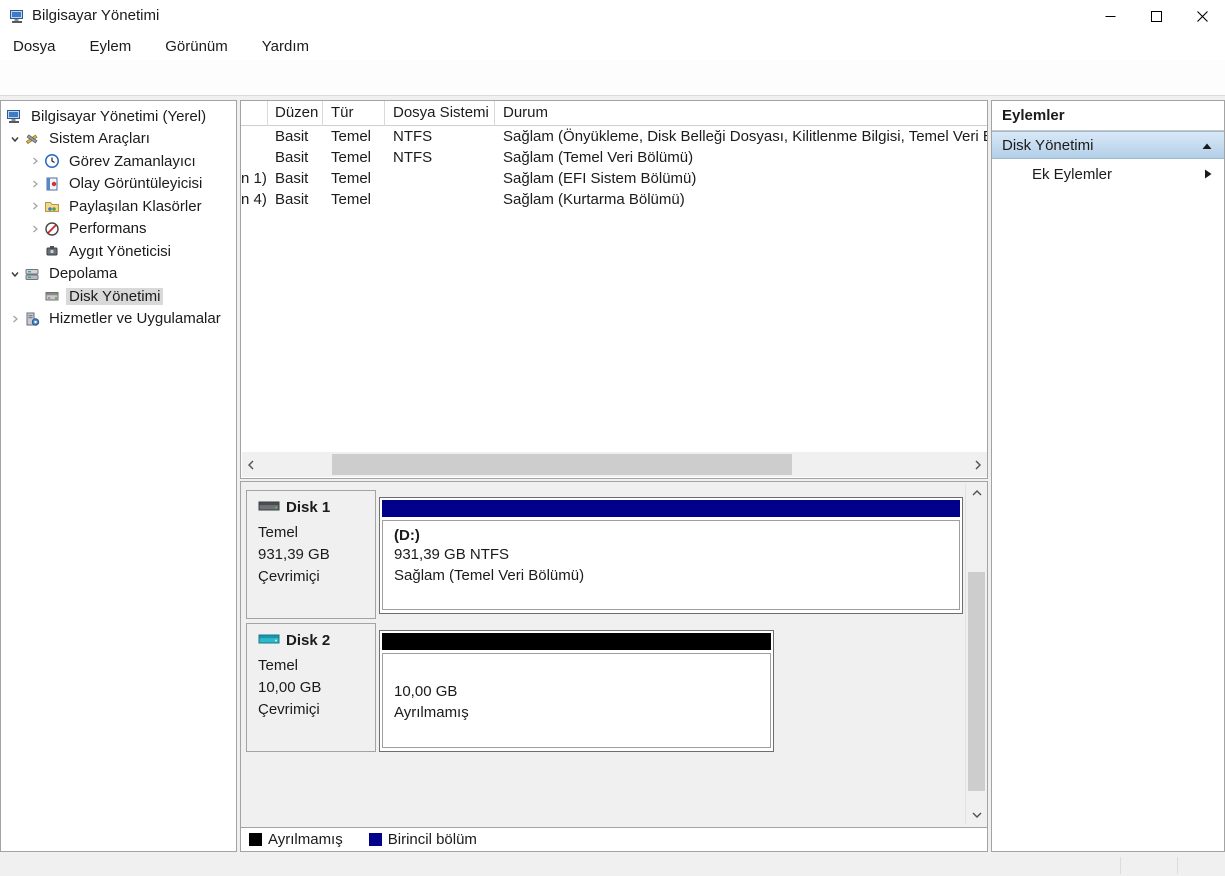  I want to click on column-header-type: Tür, so click(354, 113).